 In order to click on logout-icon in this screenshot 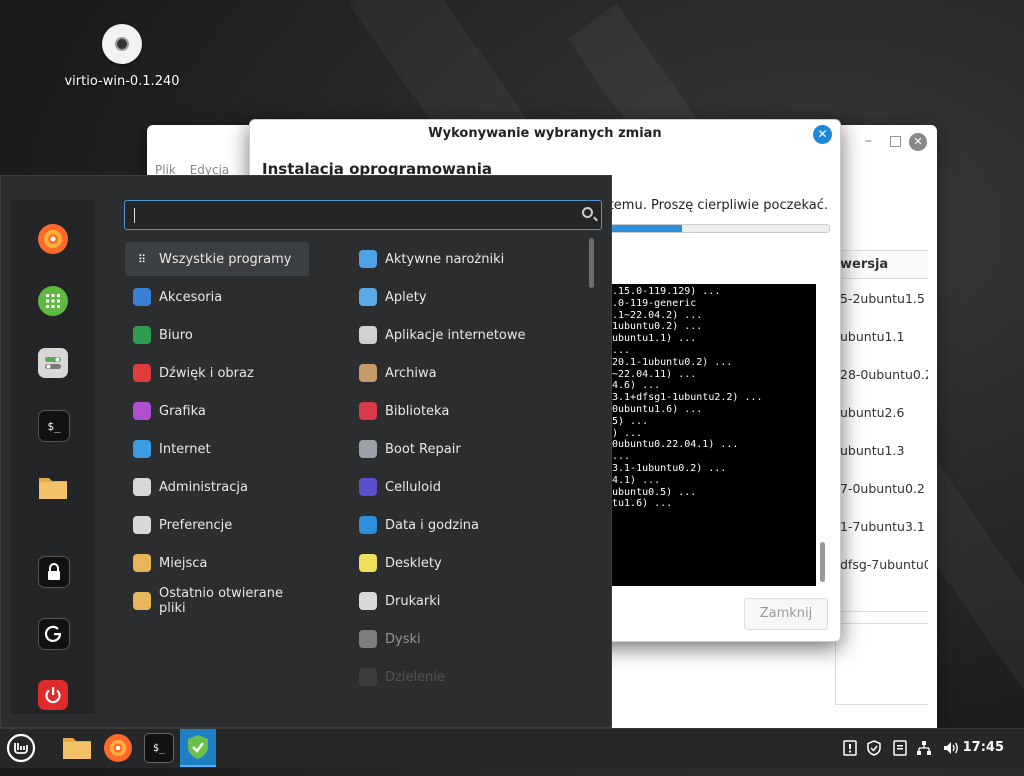, I will do `click(54, 634)`.